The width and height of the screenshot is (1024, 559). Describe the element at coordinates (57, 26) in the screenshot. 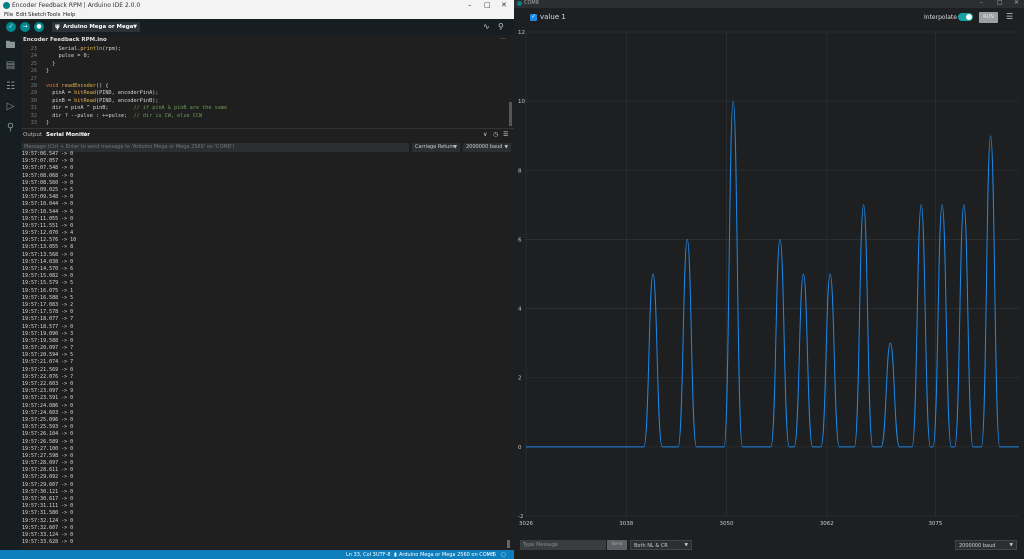

I see `usb-icon: ψ` at that location.